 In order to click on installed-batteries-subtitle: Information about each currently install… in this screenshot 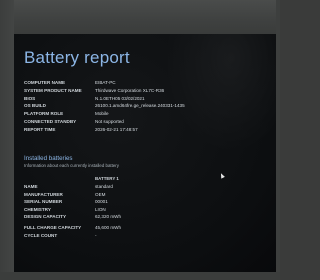, I will do `click(71, 165)`.